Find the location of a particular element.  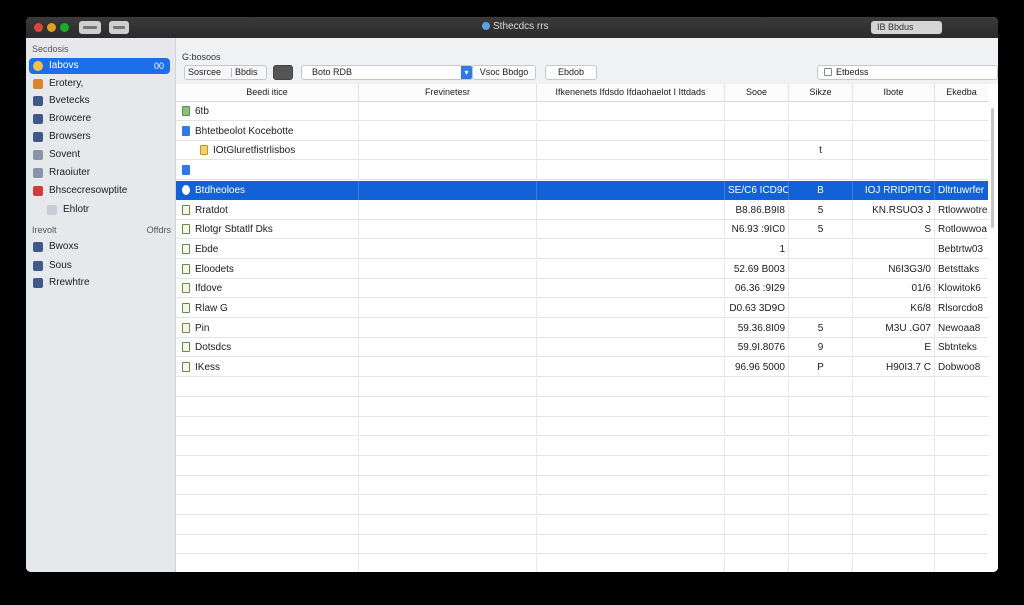

chevron-down-icon: ▾ is located at coordinates (466, 72).